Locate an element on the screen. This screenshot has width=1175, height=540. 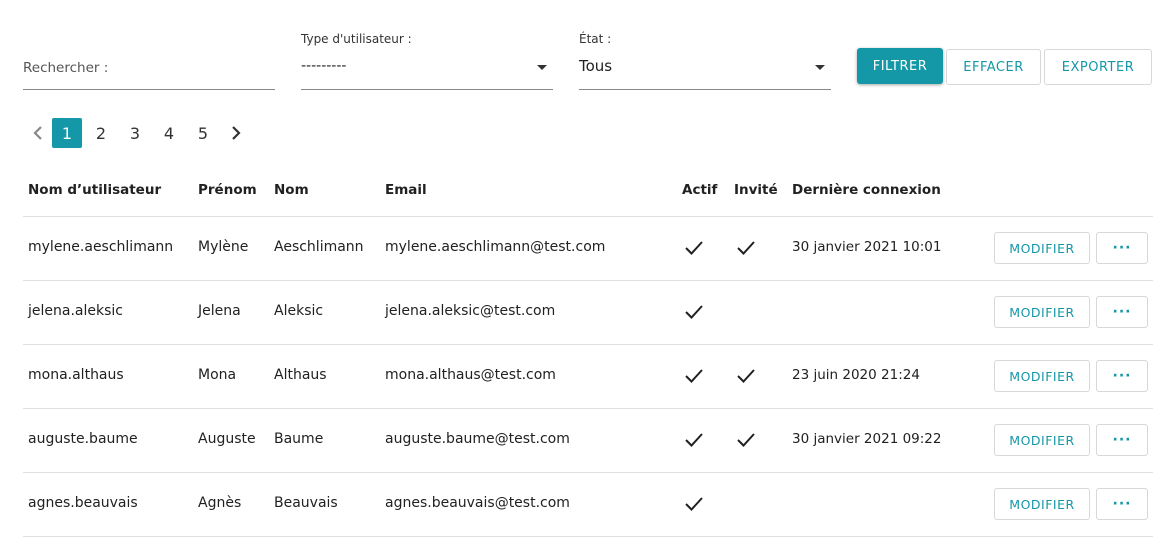
cell-firstname: Mona is located at coordinates (217, 375).